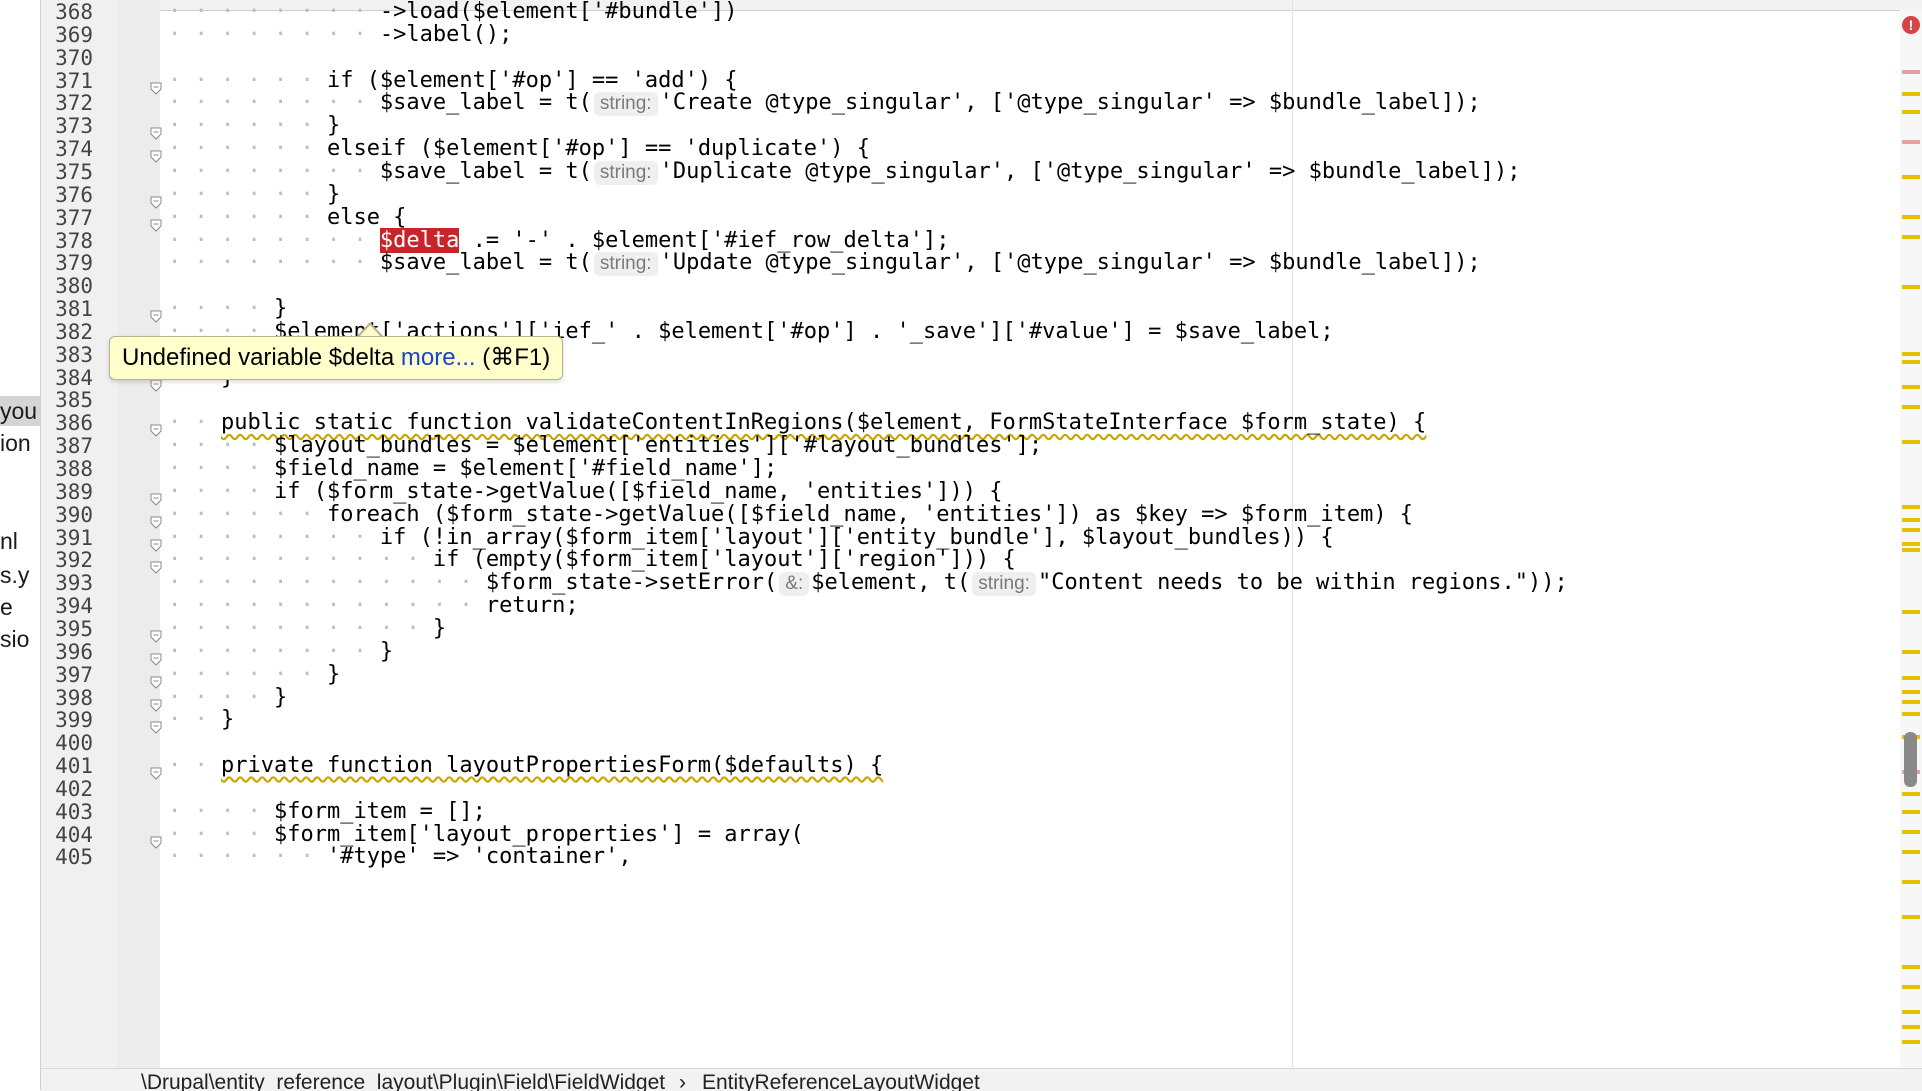 This screenshot has width=1922, height=1091. I want to click on code-line: 373 · · · · · · }, so click(961, 127).